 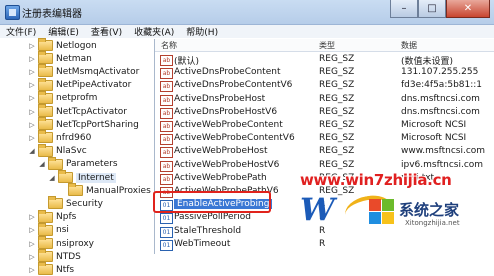 What do you see at coordinates (468, 9) in the screenshot?
I see `close-button: ✕` at bounding box center [468, 9].